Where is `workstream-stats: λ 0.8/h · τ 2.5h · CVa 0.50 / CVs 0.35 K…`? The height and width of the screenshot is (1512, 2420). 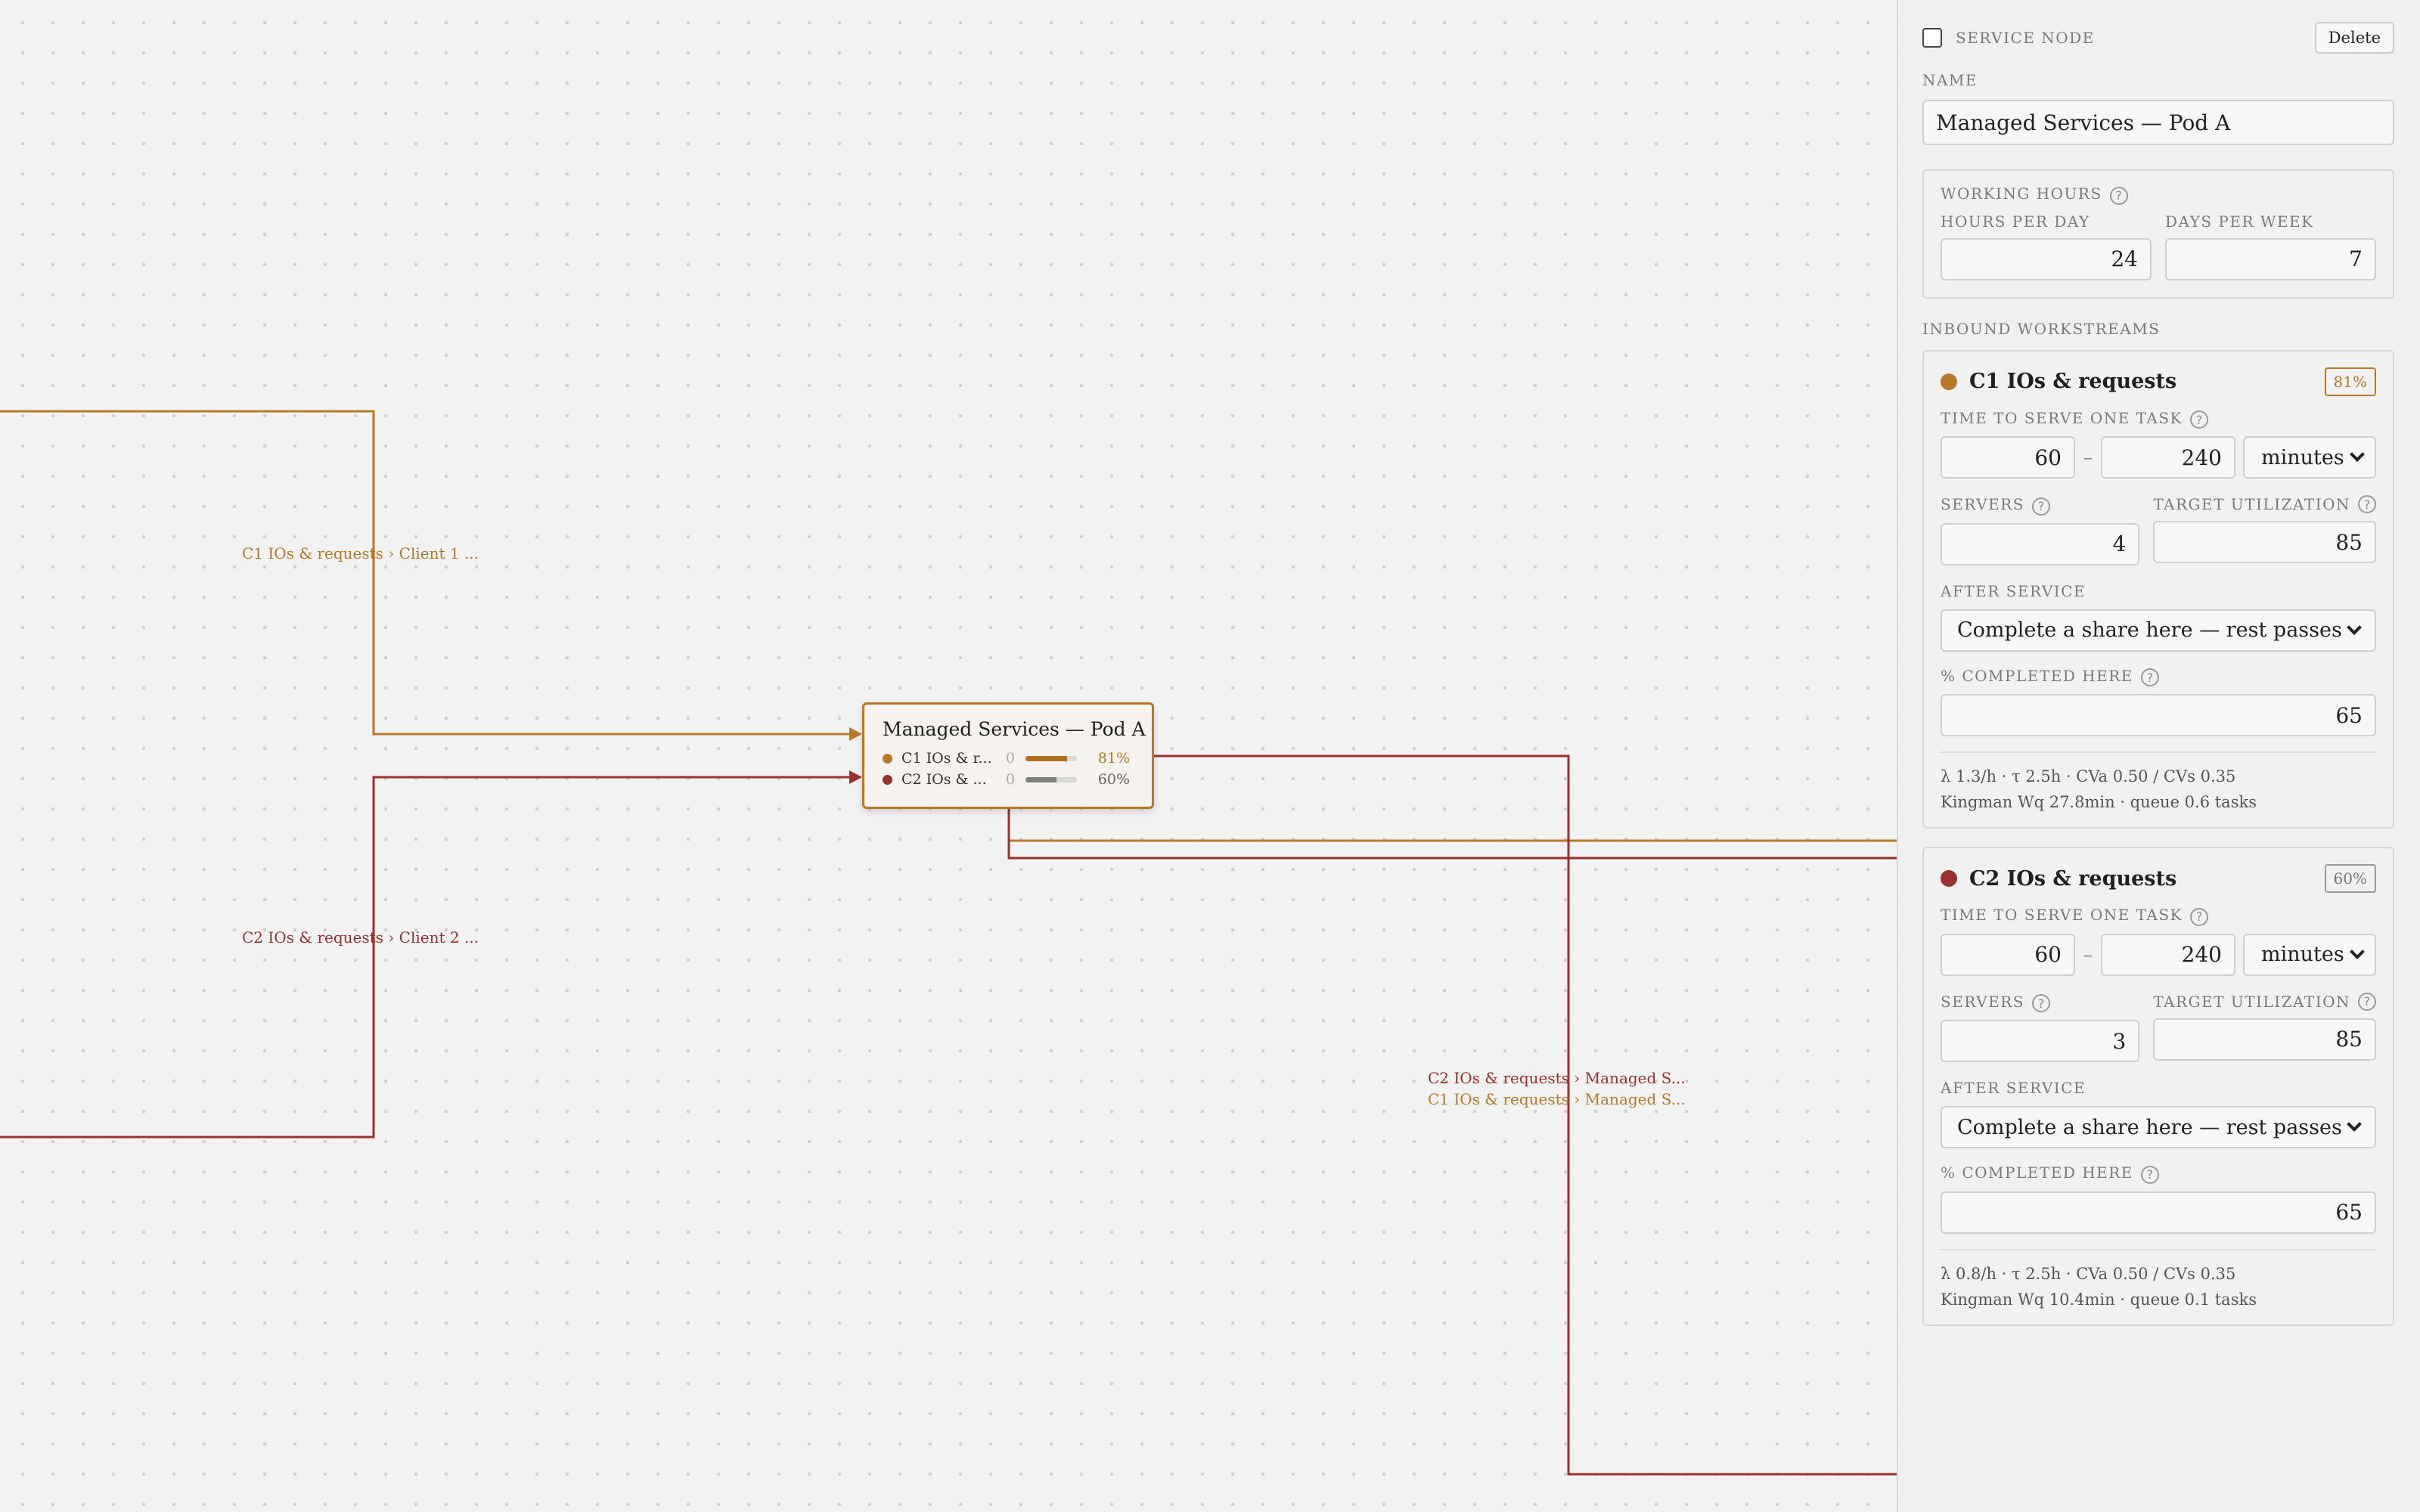 workstream-stats: λ 0.8/h · τ 2.5h · CVa 0.50 / CVs 0.35 K… is located at coordinates (2158, 1280).